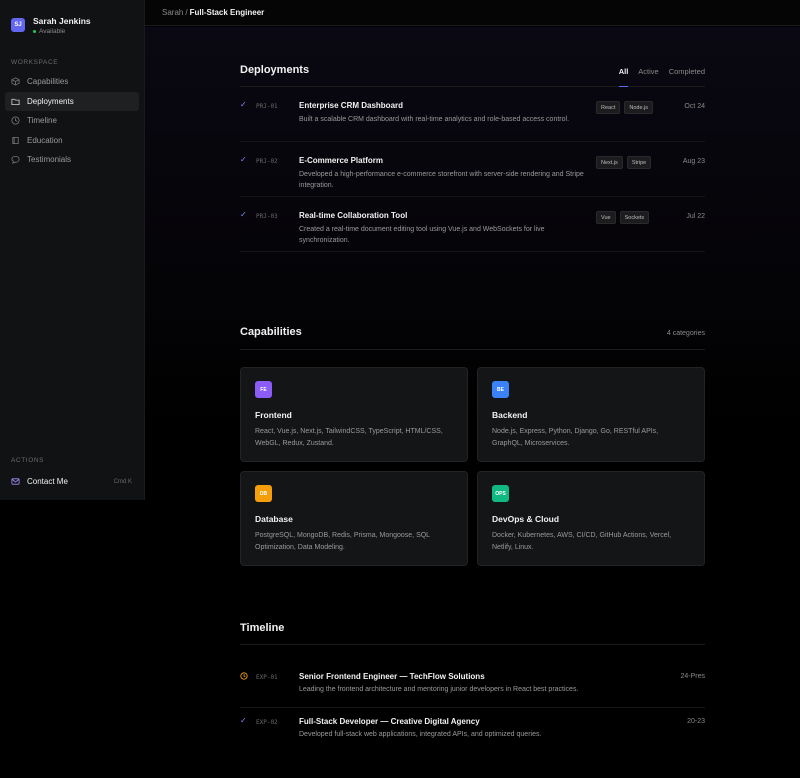 This screenshot has width=800, height=778. Describe the element at coordinates (263, 389) in the screenshot. I see `frontend-badge-icon: FE` at that location.